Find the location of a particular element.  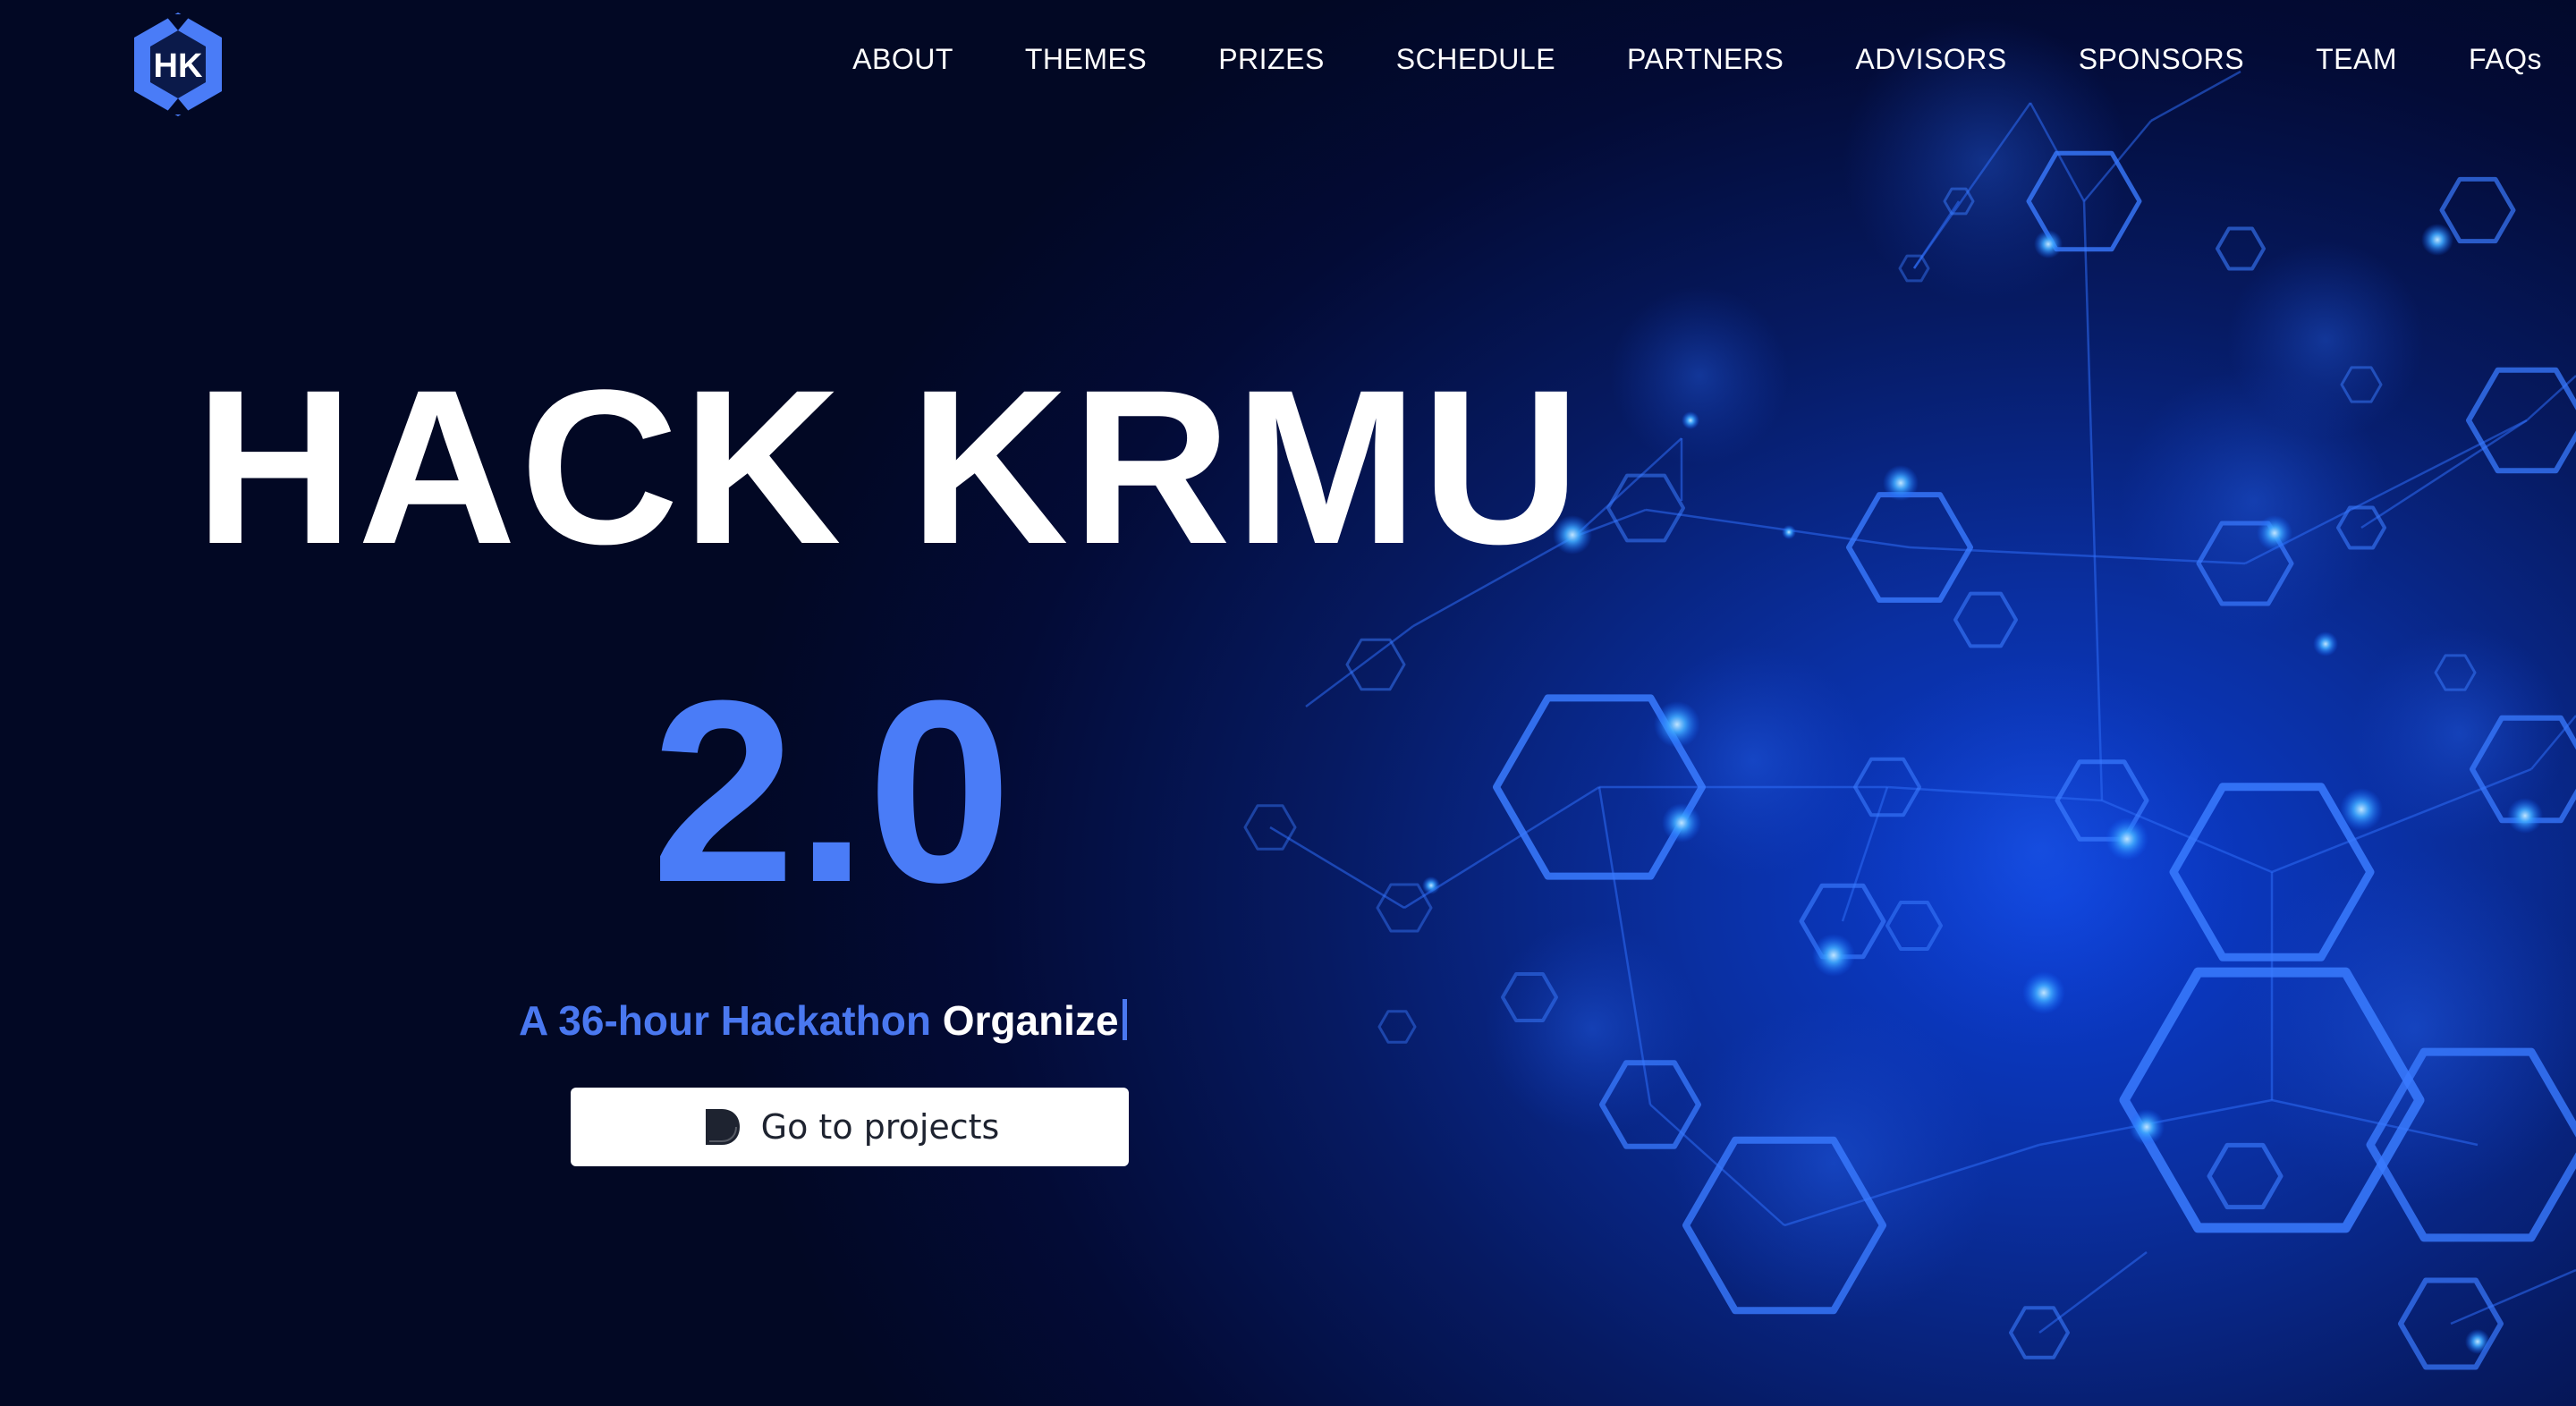

nav-sponsors: SPONSORS is located at coordinates (2161, 60).